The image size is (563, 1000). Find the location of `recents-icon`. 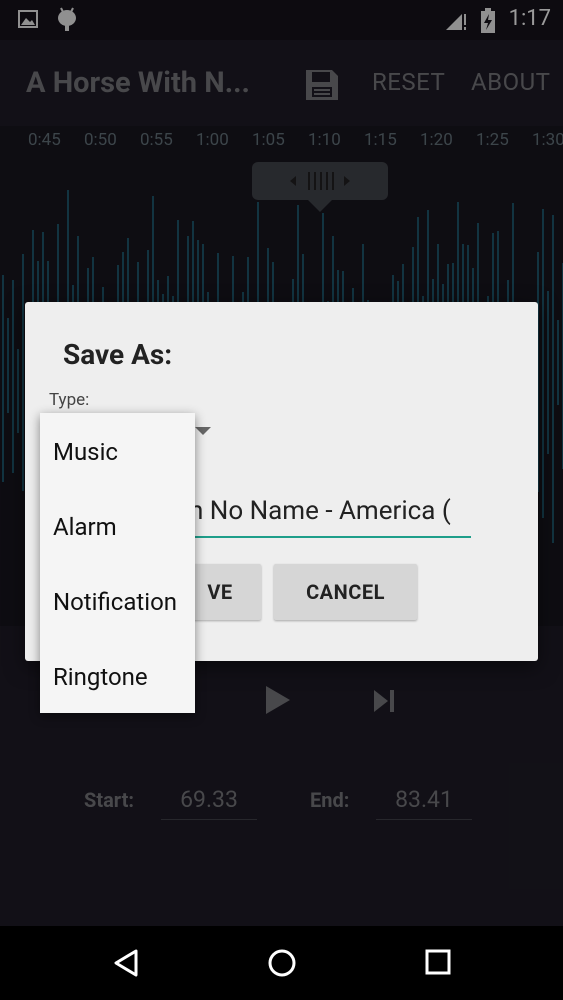

recents-icon is located at coordinates (438, 962).